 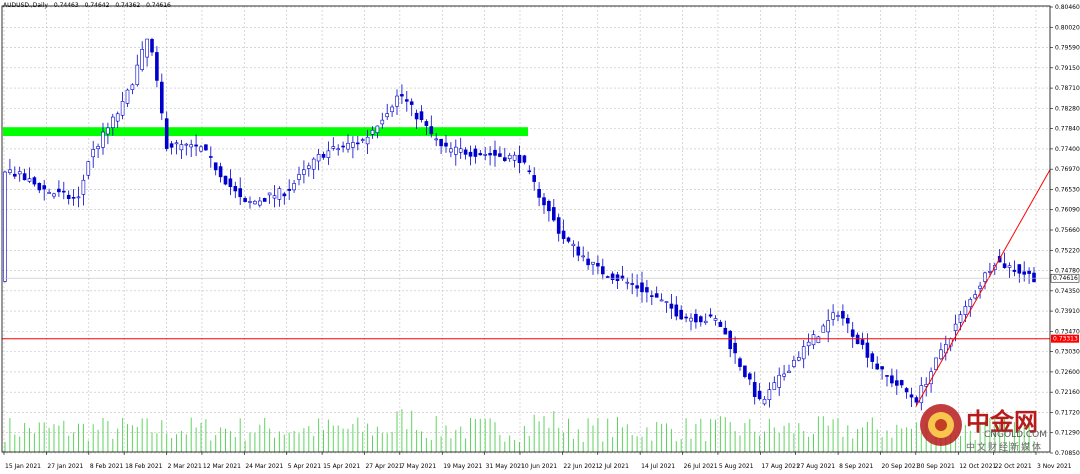 I want to click on ohlc-low: 0.74362, so click(x=128, y=5).